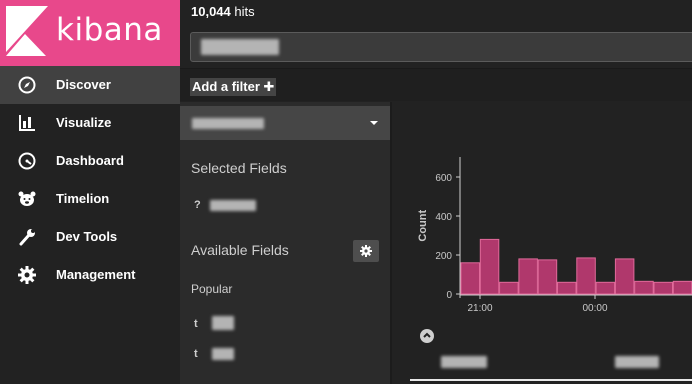 This screenshot has height=384, width=692. Describe the element at coordinates (479, 308) in the screenshot. I see `x-tick-label: 21:00` at that location.